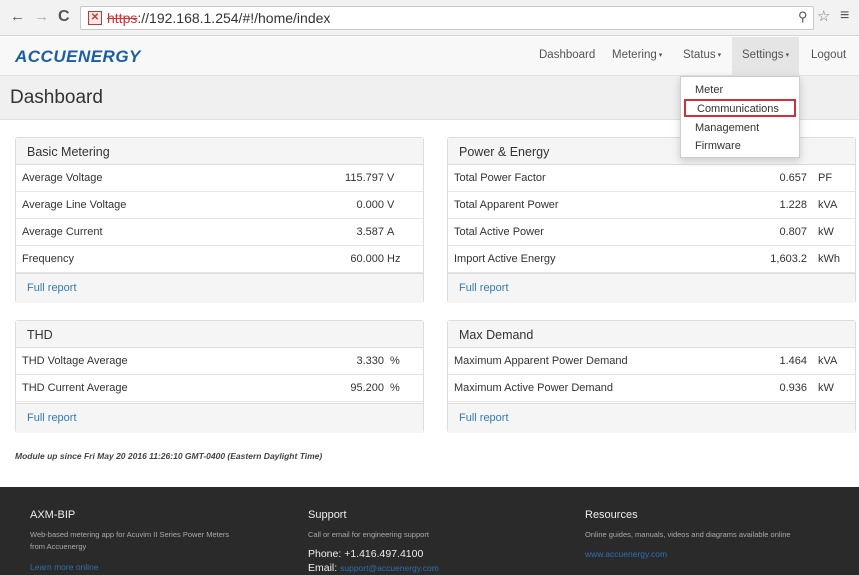  What do you see at coordinates (391, 232) in the screenshot?
I see `row-unit: A` at bounding box center [391, 232].